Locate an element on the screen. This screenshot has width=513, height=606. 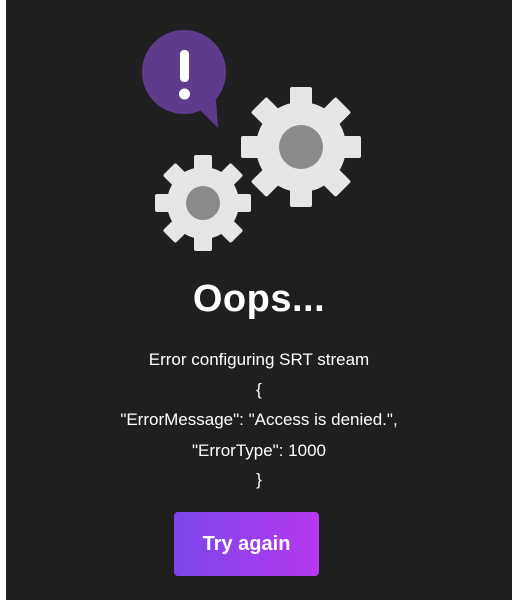
error-message-line: "ErrorType": 1000 is located at coordinates (259, 450).